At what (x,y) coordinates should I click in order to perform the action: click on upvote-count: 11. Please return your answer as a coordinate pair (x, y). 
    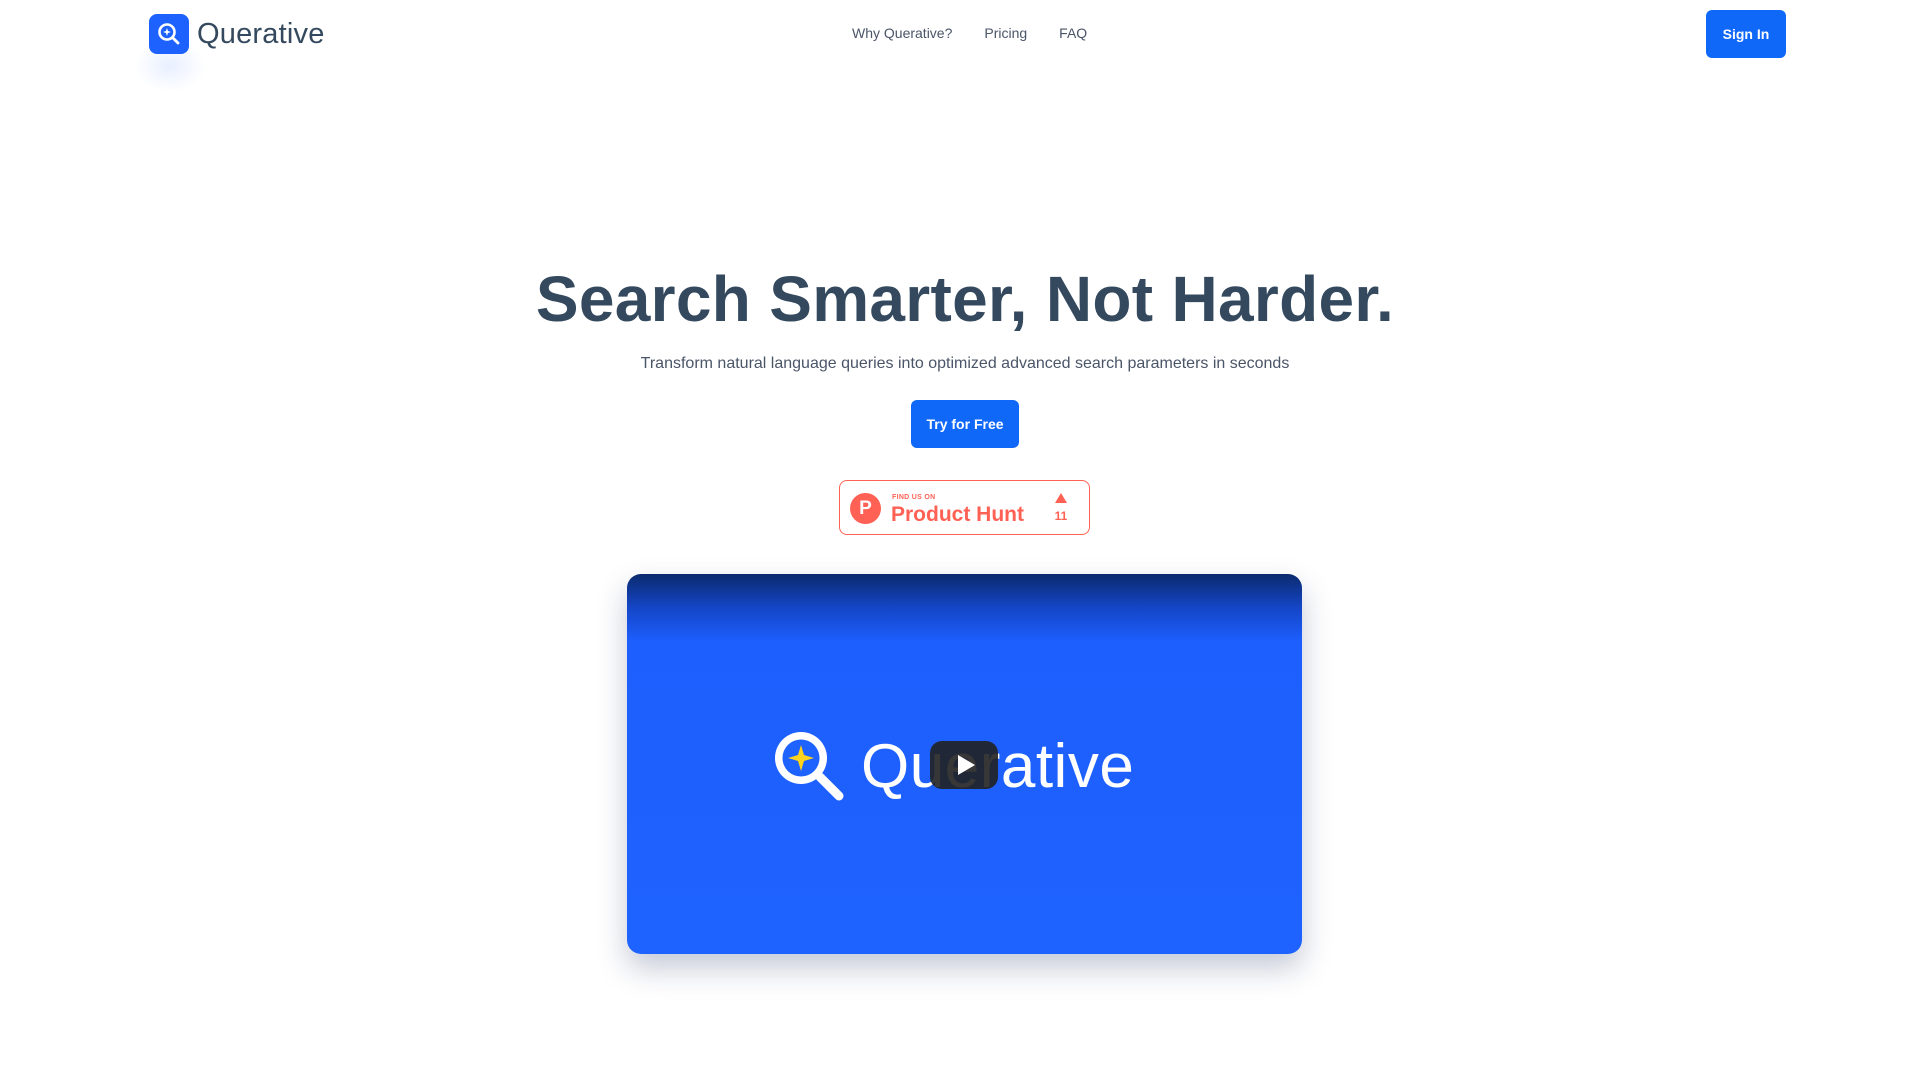
    Looking at the image, I should click on (1061, 516).